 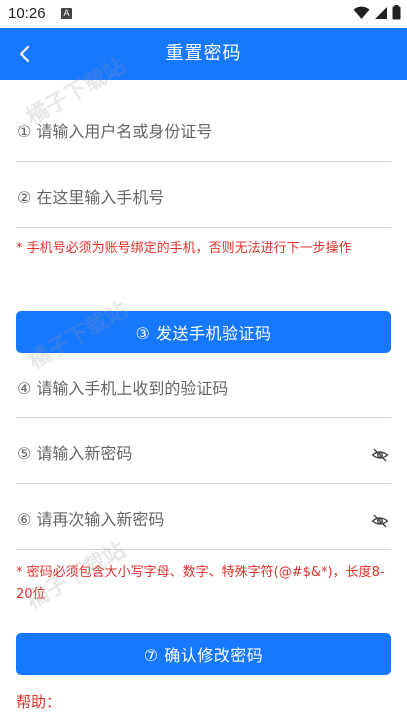 I want to click on new-password-field, so click(x=203, y=451).